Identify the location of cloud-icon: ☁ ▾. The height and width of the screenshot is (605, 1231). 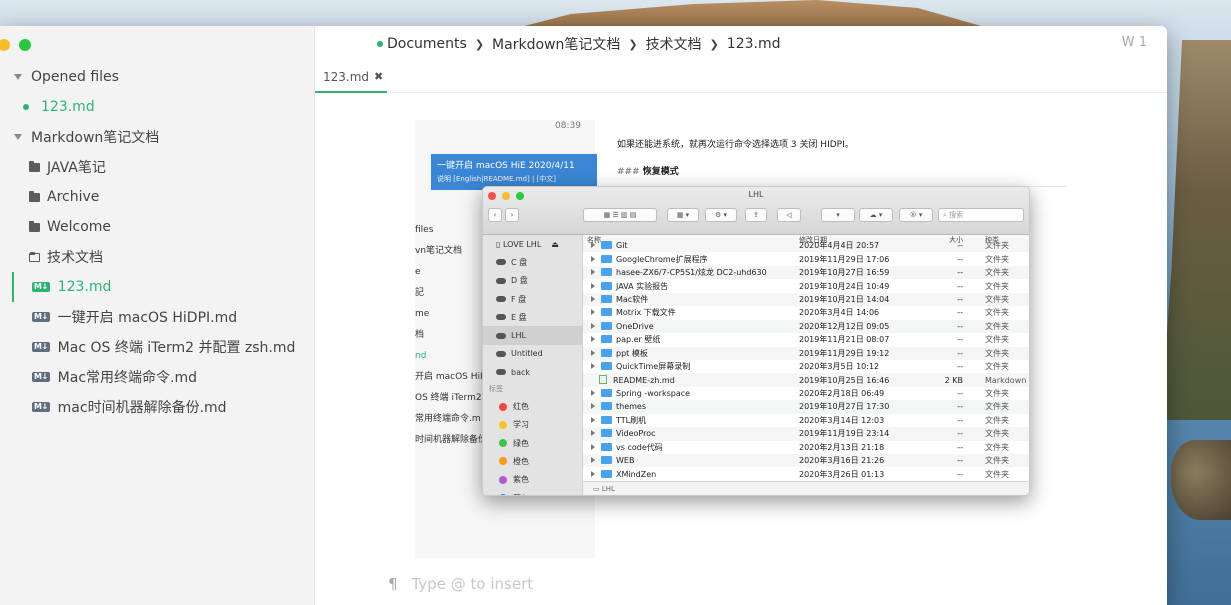
(876, 215).